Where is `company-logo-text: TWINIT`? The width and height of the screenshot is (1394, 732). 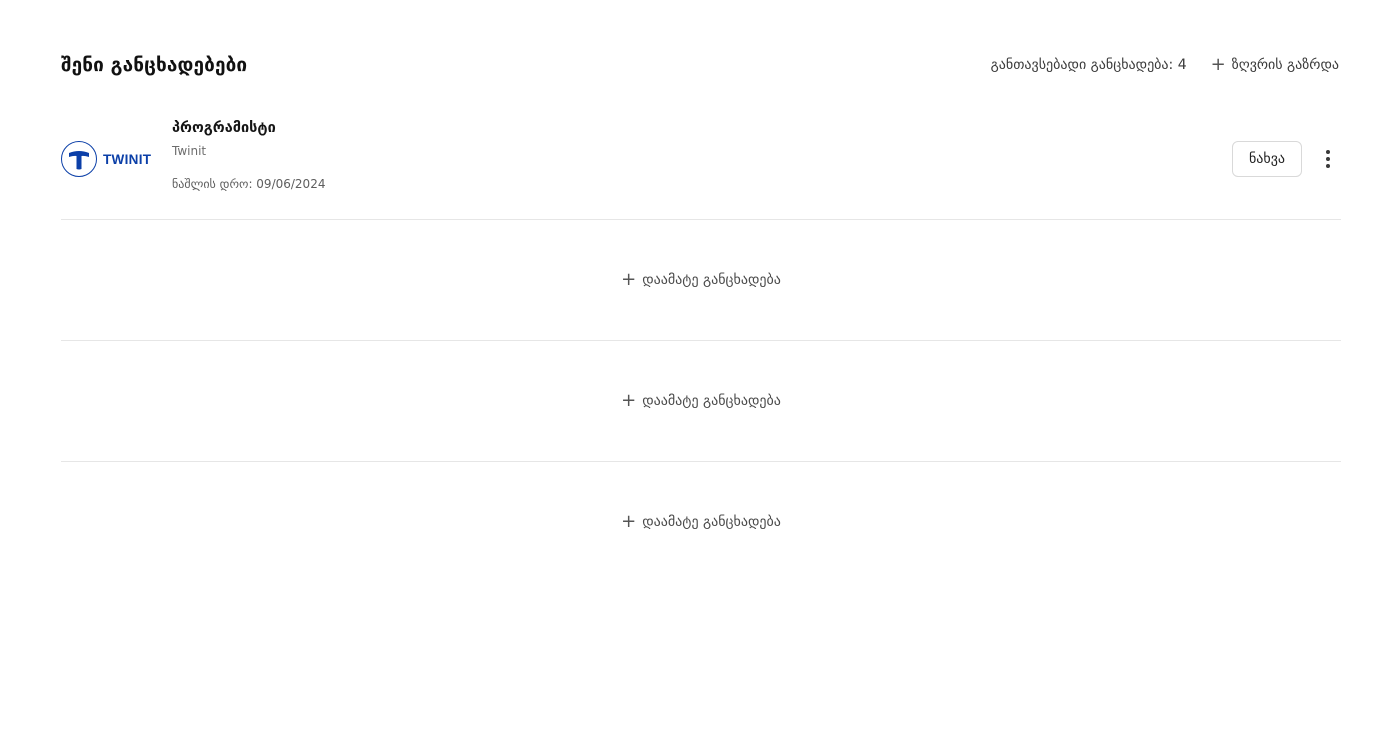
company-logo-text: TWINIT is located at coordinates (127, 159).